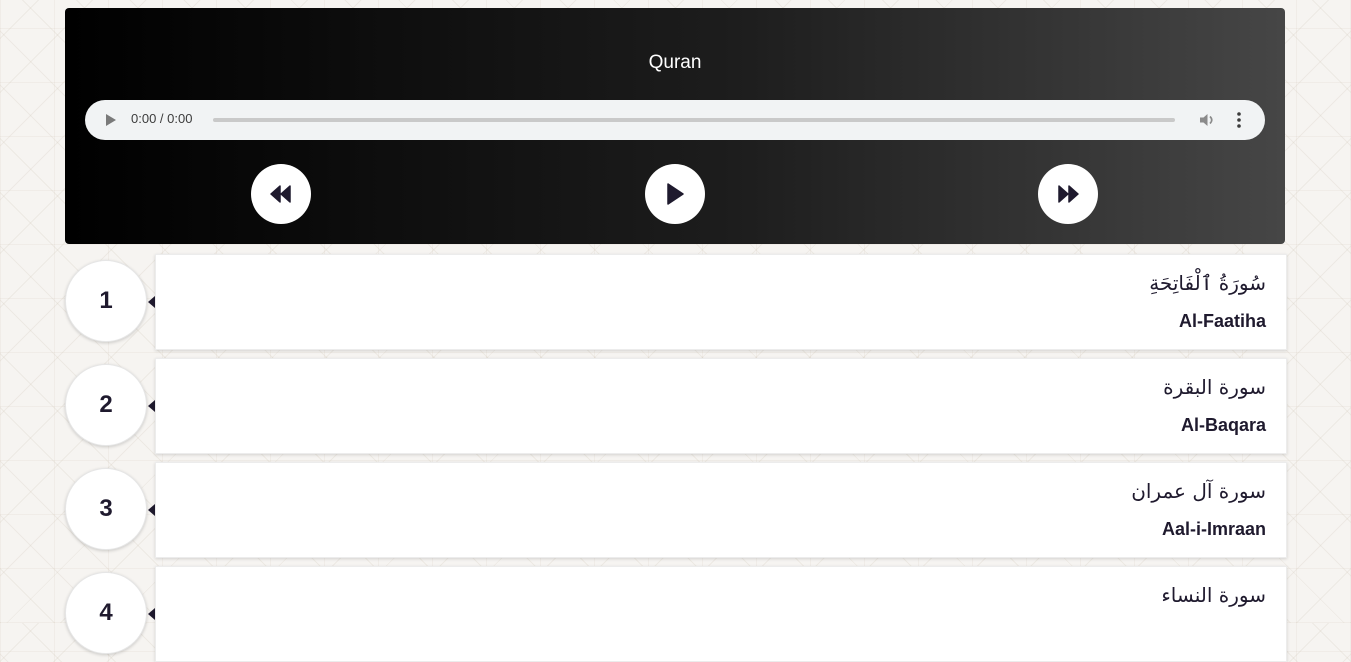  I want to click on volume-icon, so click(1207, 120).